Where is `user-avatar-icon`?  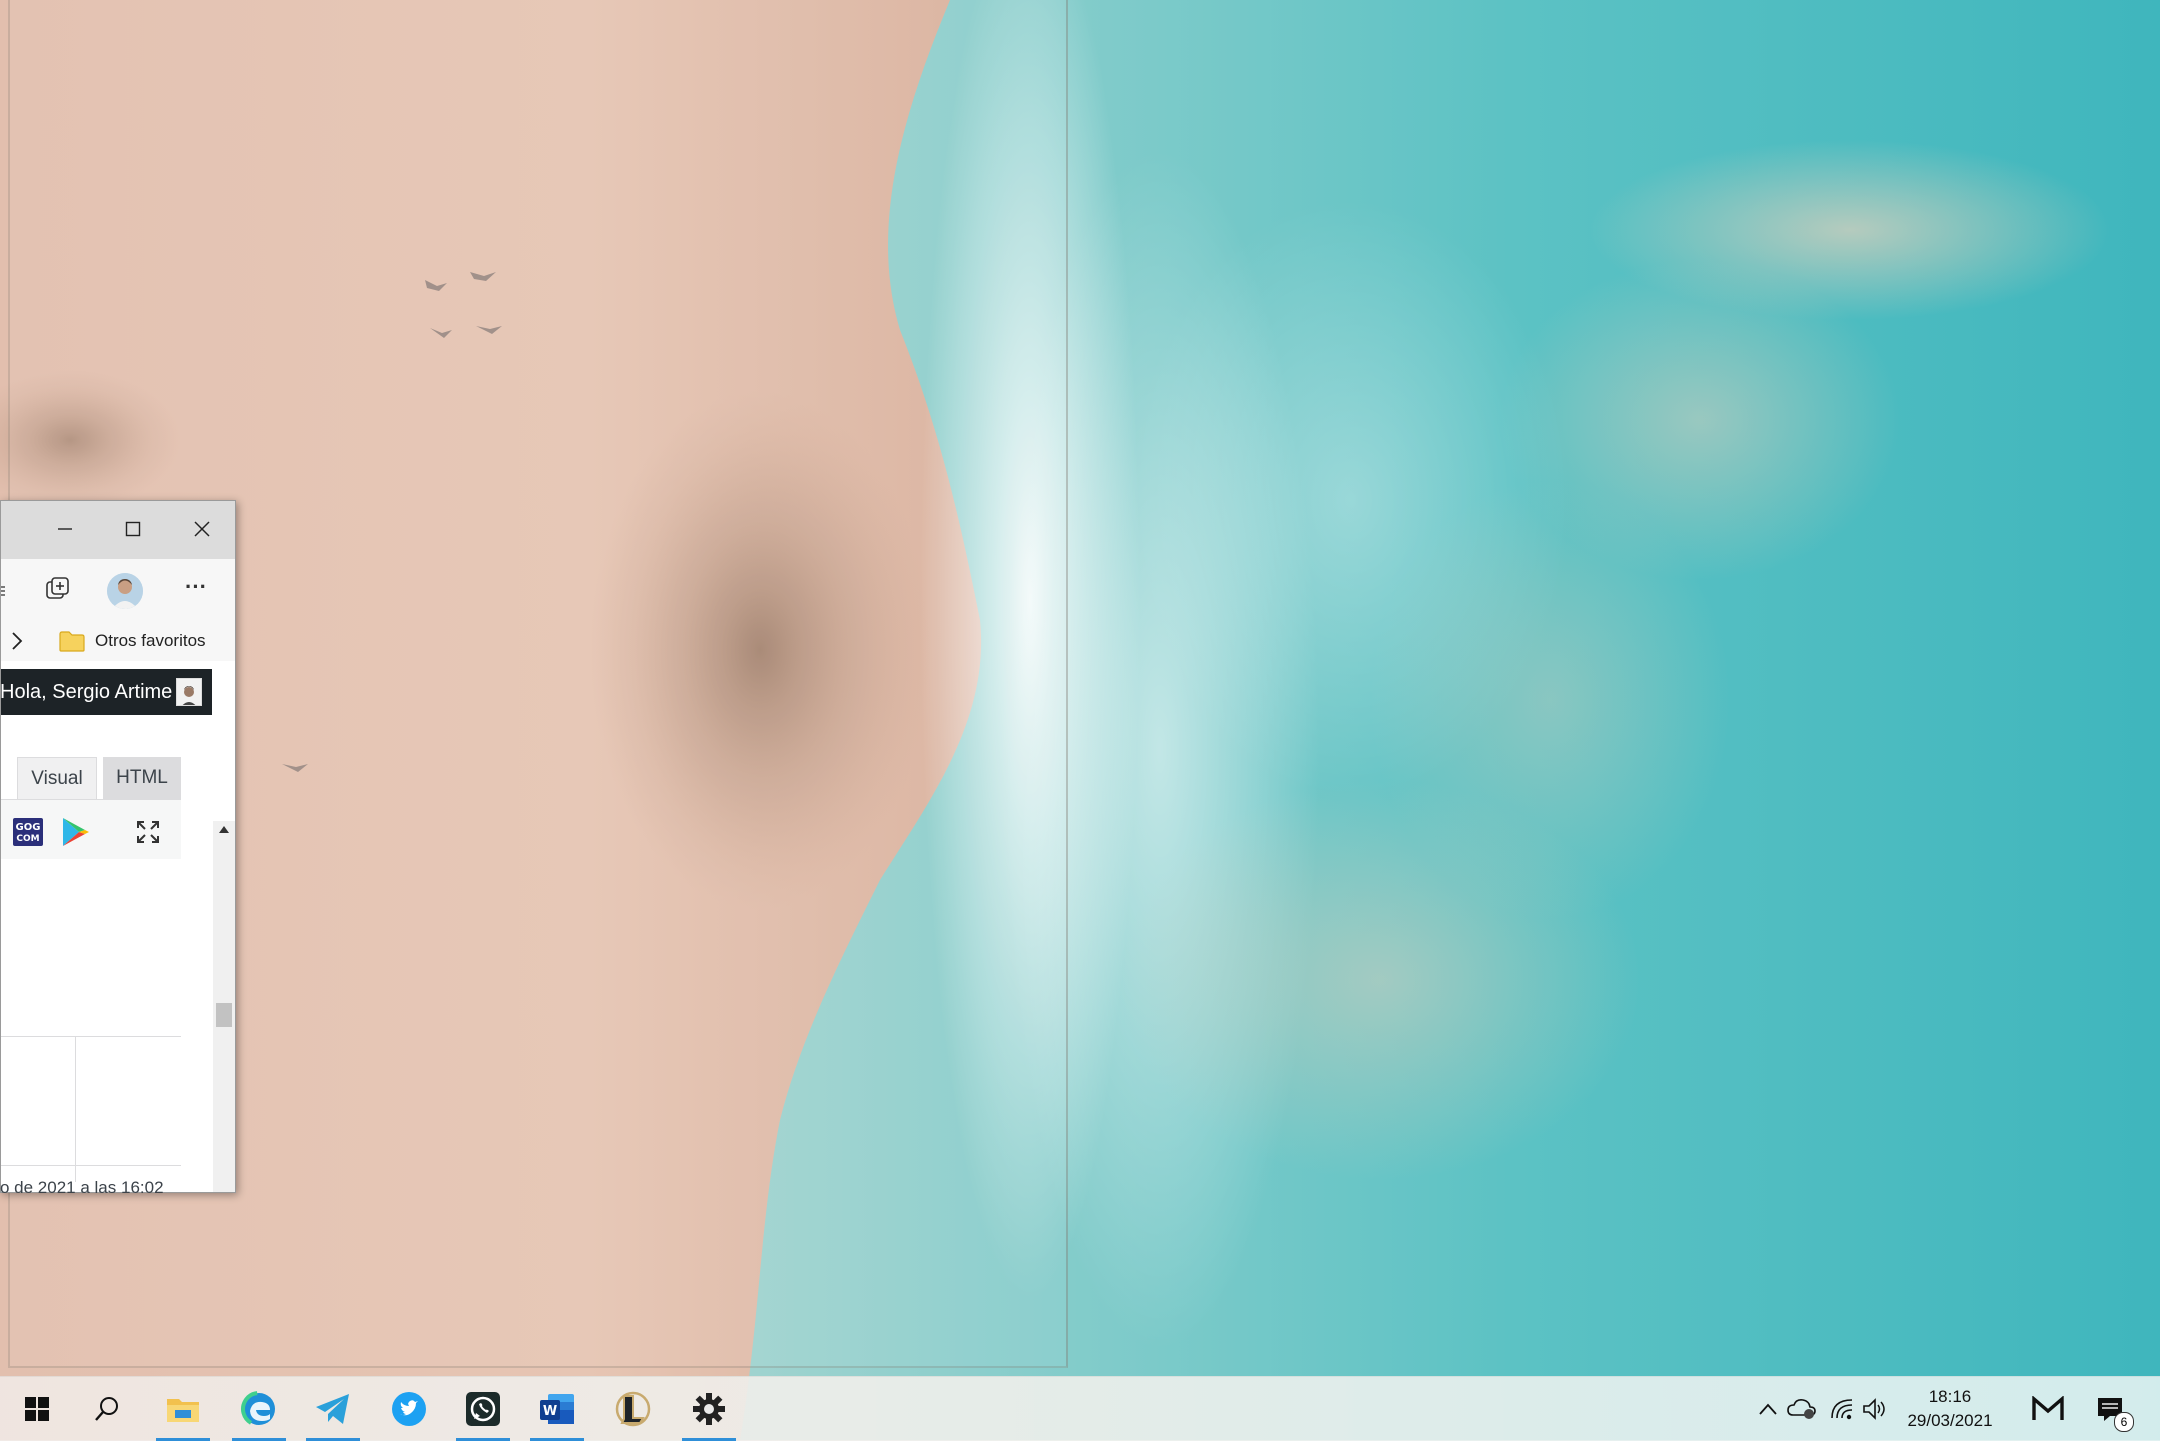
user-avatar-icon is located at coordinates (189, 695).